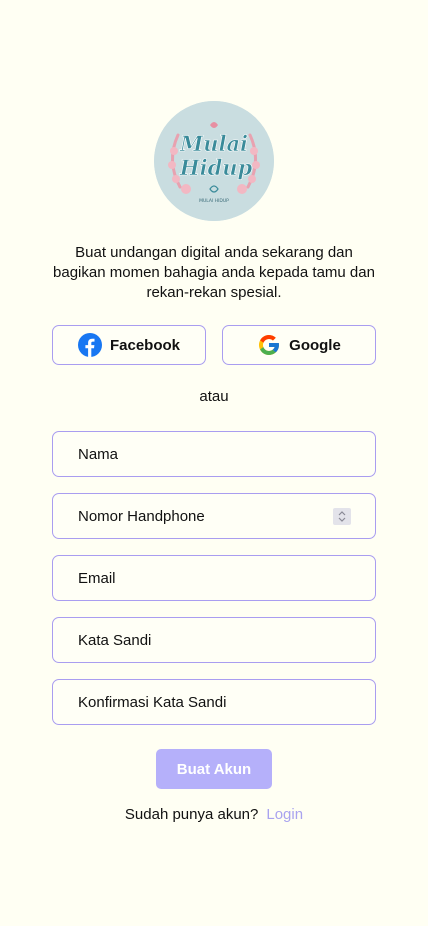 This screenshot has height=926, width=428. What do you see at coordinates (198, 578) in the screenshot?
I see `email-input` at bounding box center [198, 578].